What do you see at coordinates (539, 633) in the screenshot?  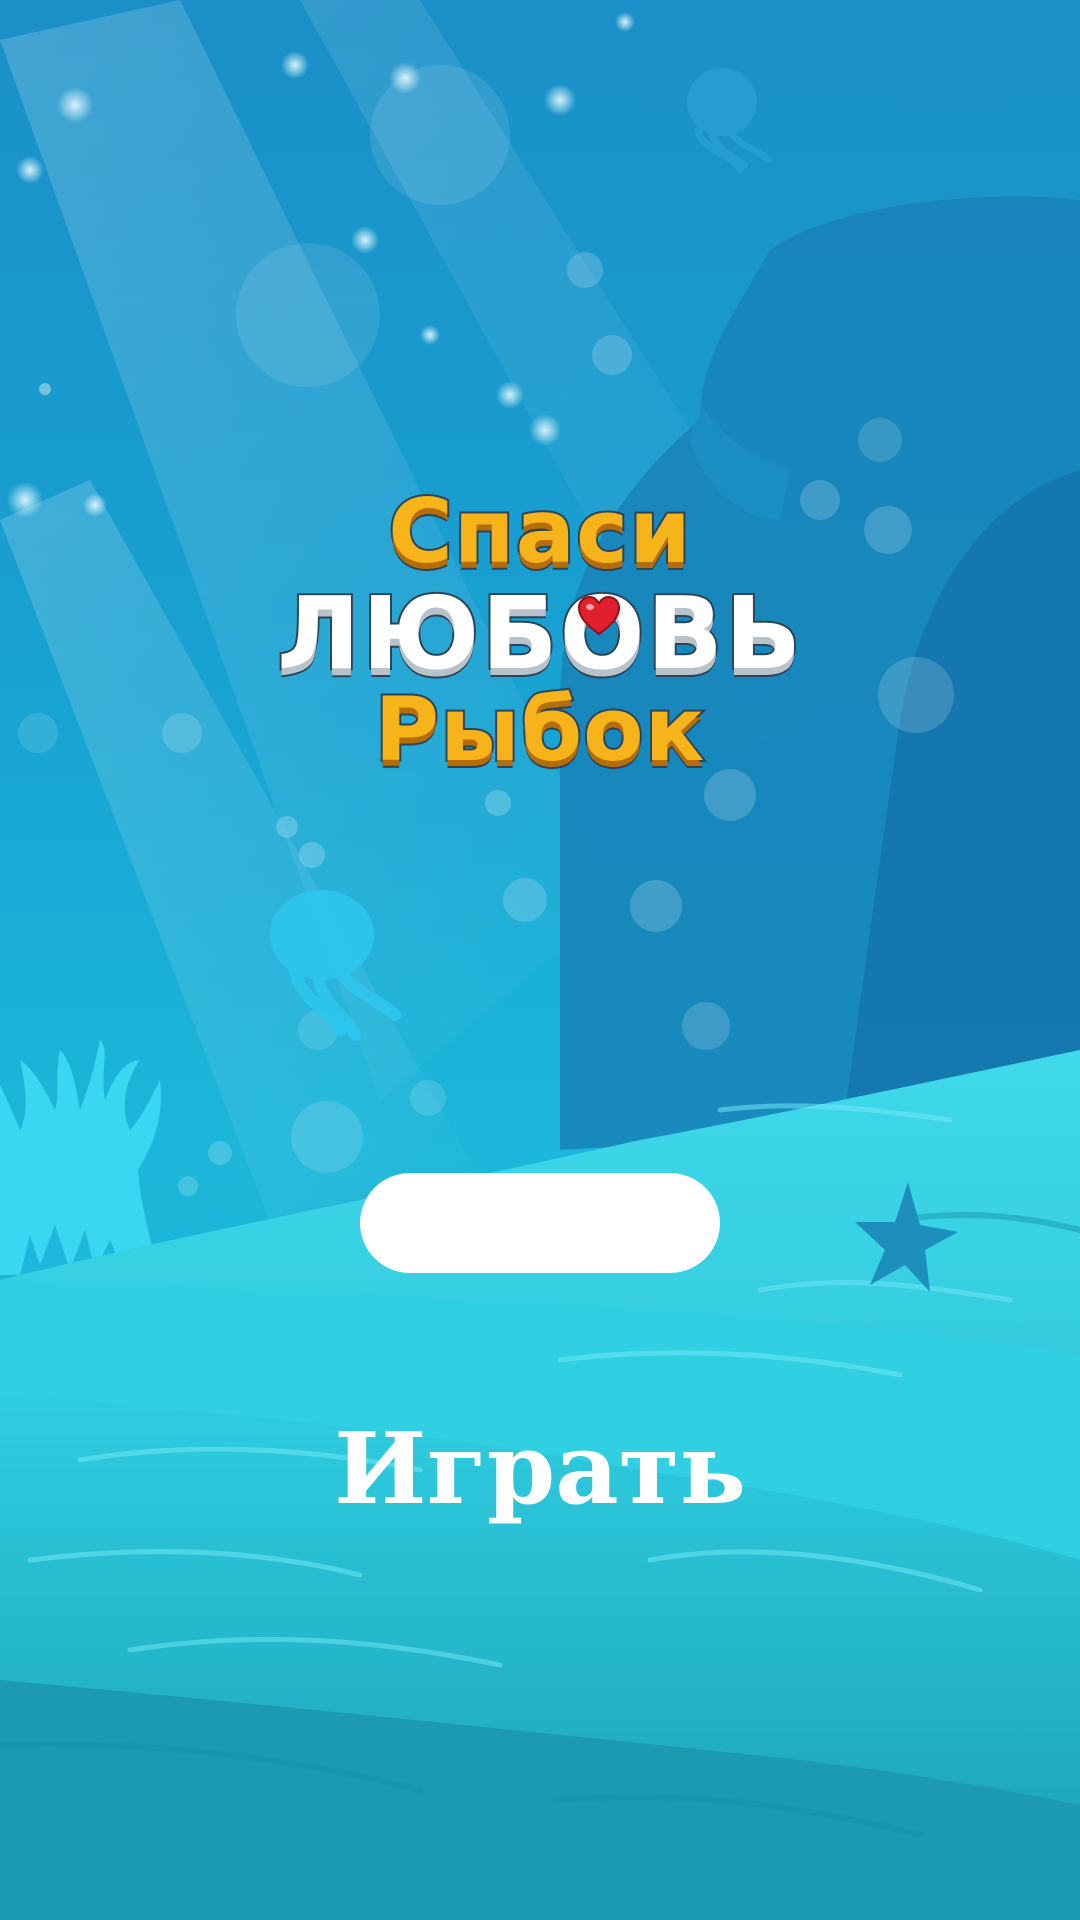 I see `logo-title-line2: ЛЮБОВЬ` at bounding box center [539, 633].